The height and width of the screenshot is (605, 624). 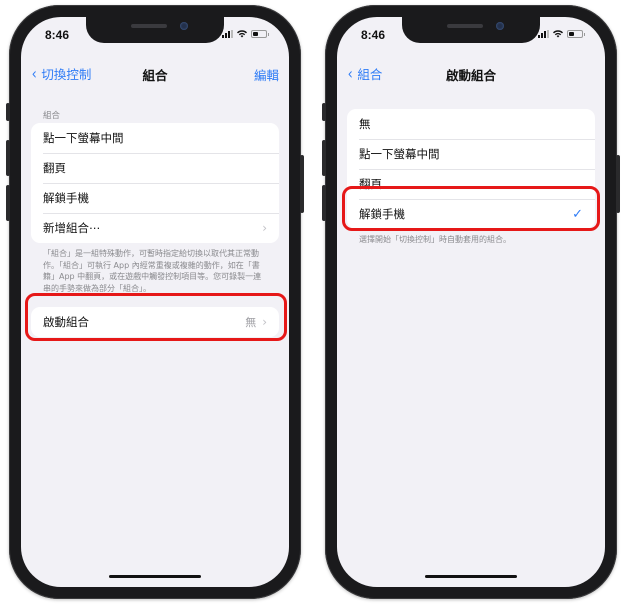 I want to click on launch-recipe-row: 啟動組合 無 ›, so click(x=155, y=322).